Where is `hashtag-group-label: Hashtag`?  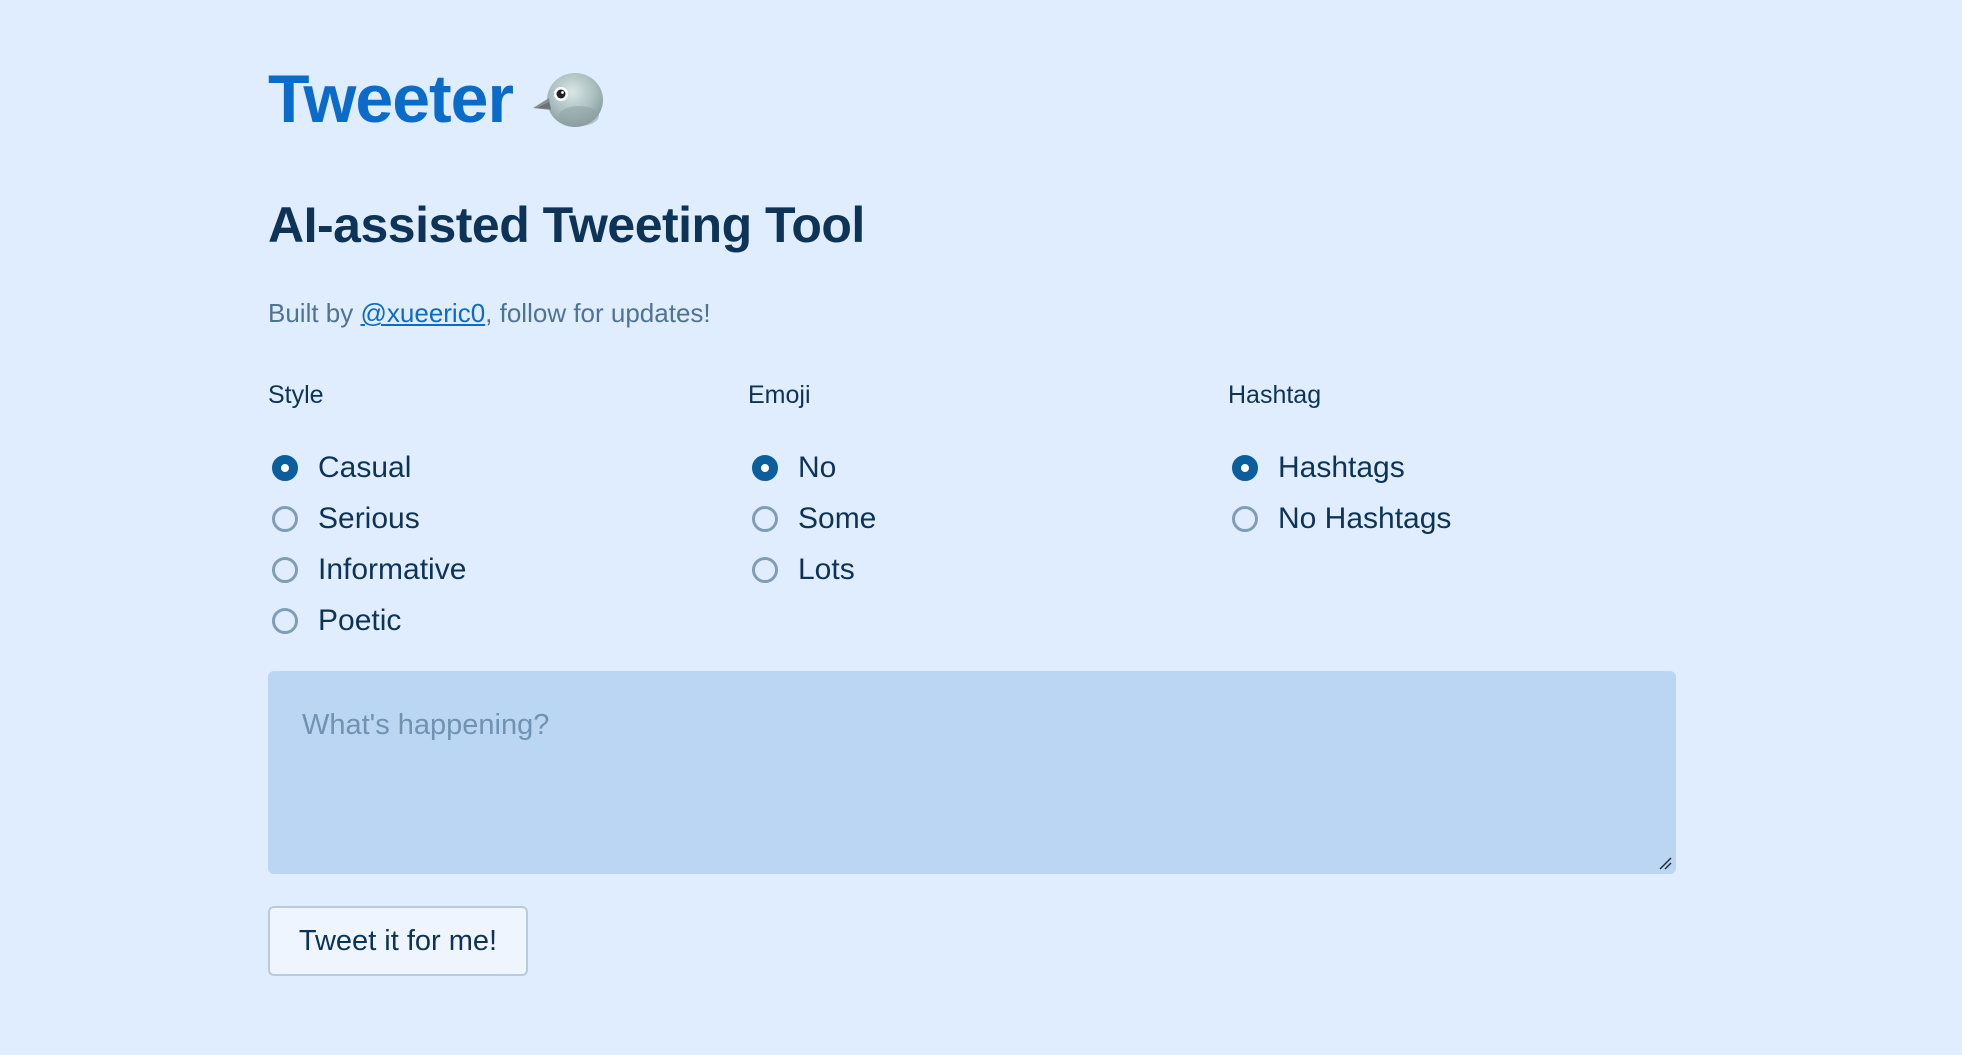
hashtag-group-label: Hashtag is located at coordinates (1275, 395).